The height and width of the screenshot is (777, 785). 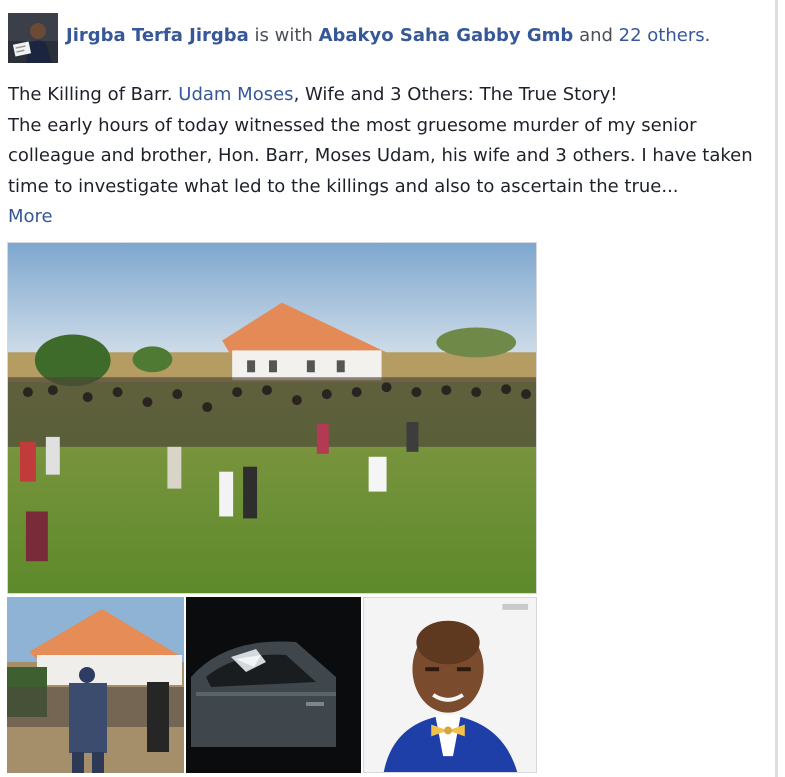 What do you see at coordinates (776, 388) in the screenshot?
I see `scrollbar` at bounding box center [776, 388].